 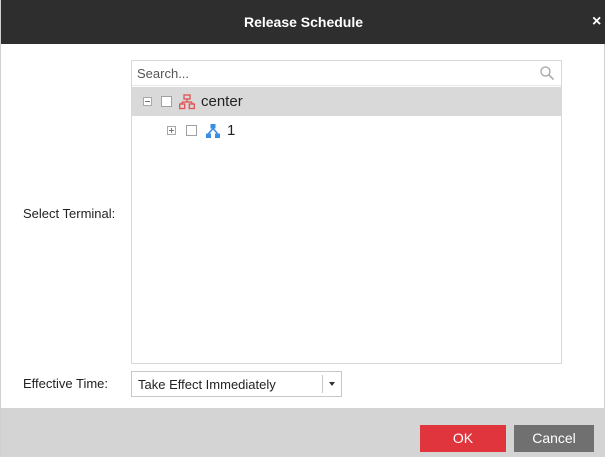 I want to click on tree-node-1: 1, so click(x=346, y=130).